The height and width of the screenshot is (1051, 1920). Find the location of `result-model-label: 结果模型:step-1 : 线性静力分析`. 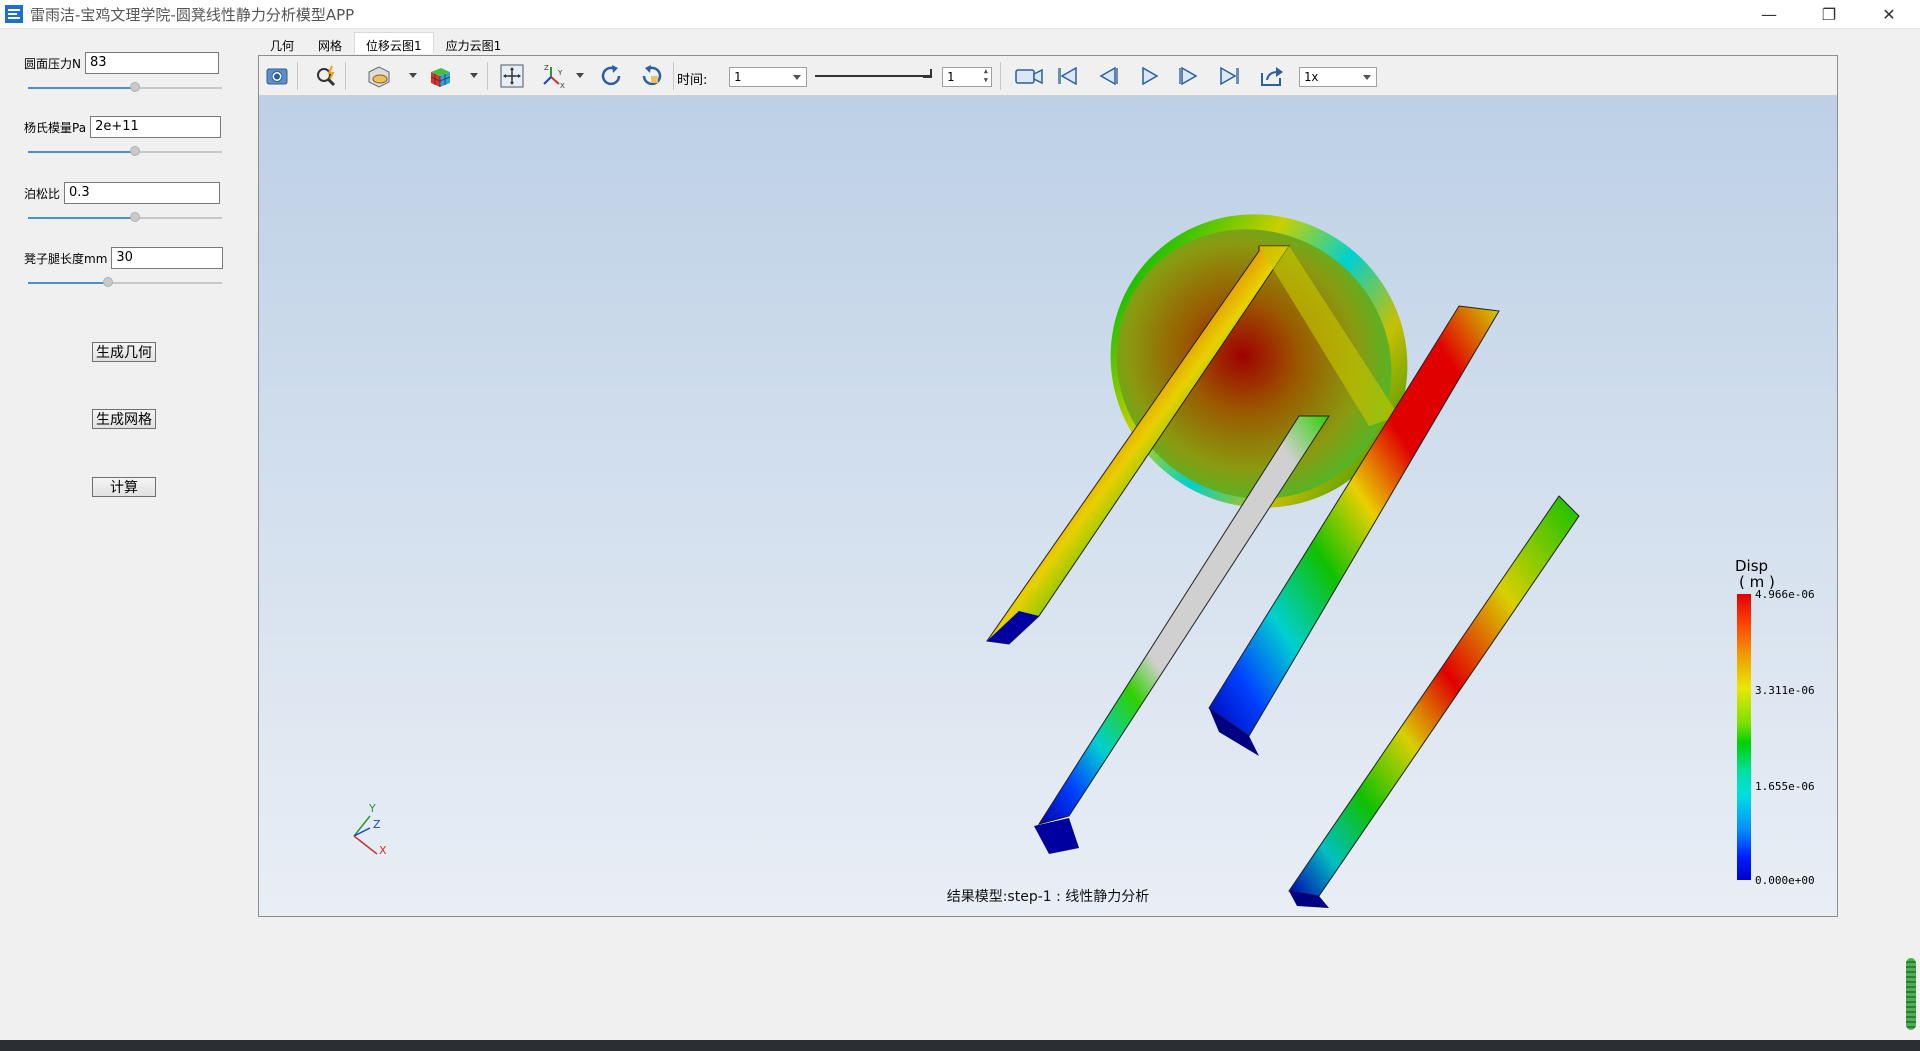

result-model-label: 结果模型:step-1 : 线性静力分析 is located at coordinates (1048, 897).